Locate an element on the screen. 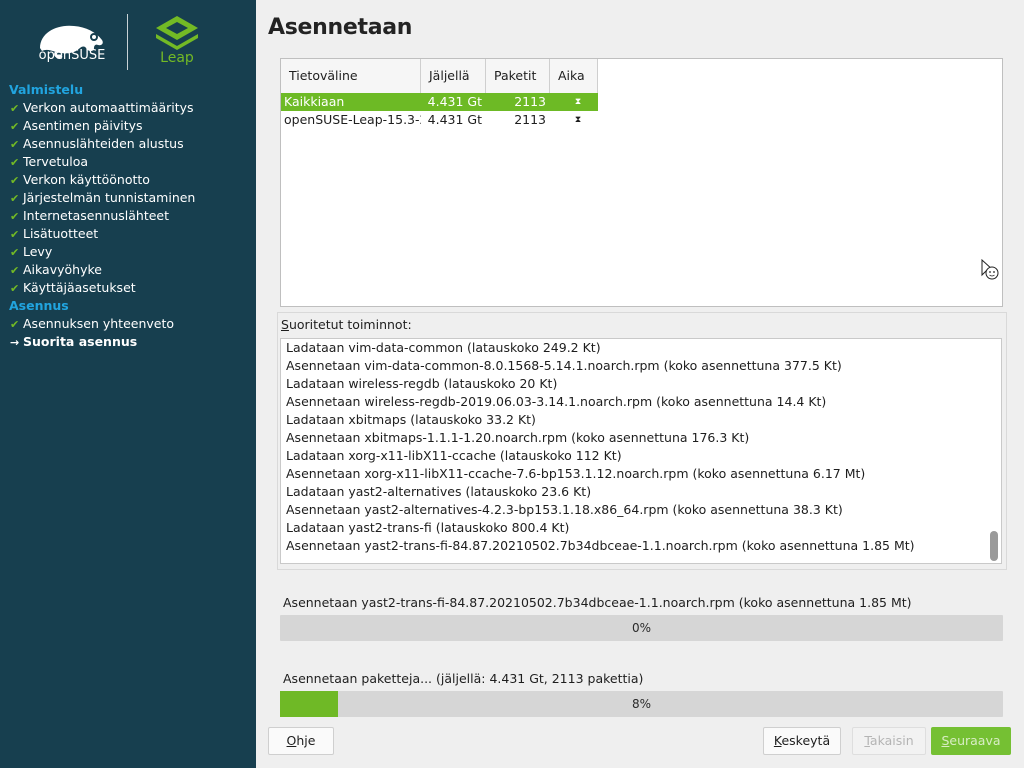  column-header-remaining: Jäljellä is located at coordinates (453, 76).